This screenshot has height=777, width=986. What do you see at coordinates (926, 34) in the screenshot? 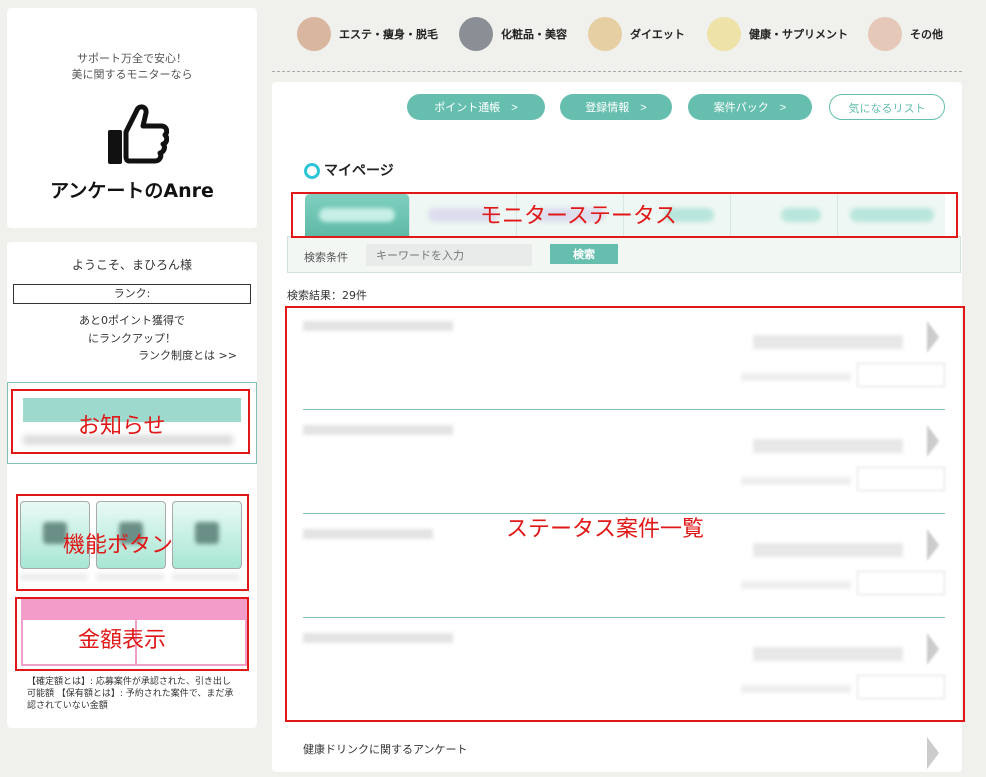
I see `category-label: その他` at bounding box center [926, 34].